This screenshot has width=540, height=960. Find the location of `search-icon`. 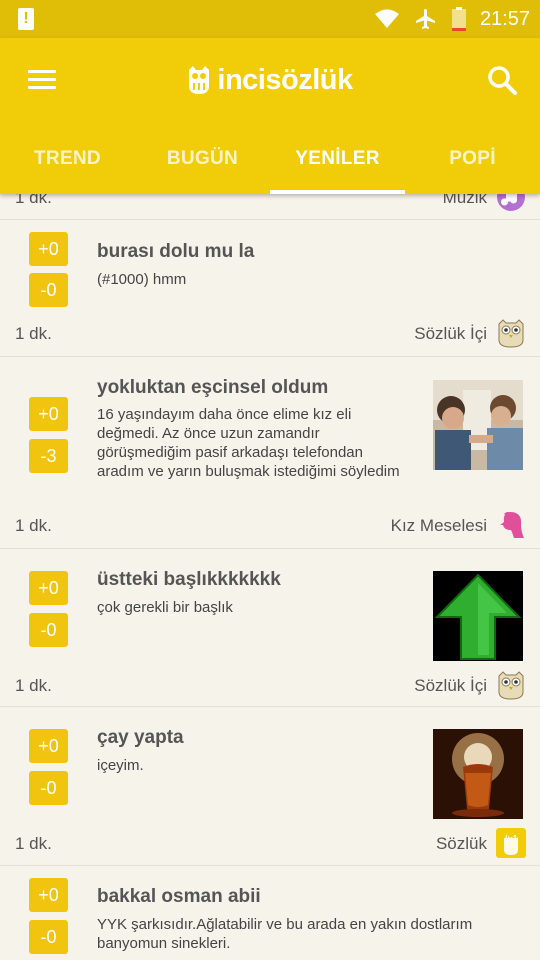

search-icon is located at coordinates (502, 80).